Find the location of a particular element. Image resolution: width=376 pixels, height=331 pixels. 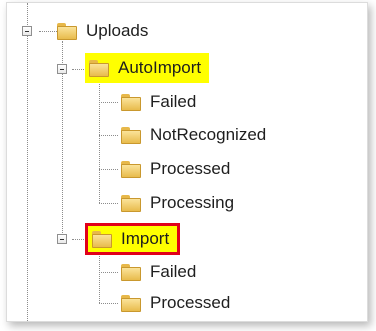

tree-node-autoimport: AutoImport is located at coordinates (147, 68).